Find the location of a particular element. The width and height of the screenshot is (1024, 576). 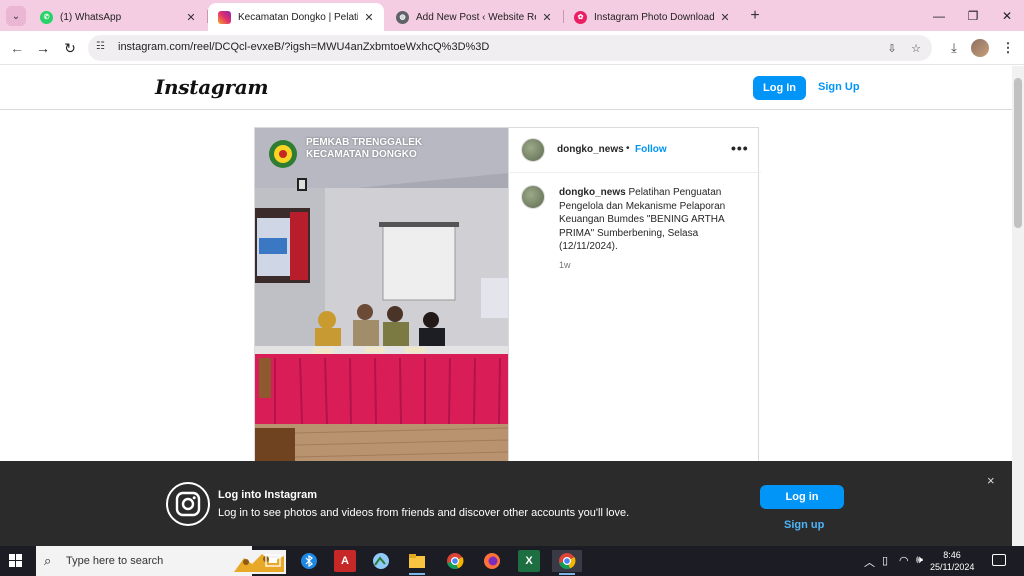

post-author-header: dongko_news • Follow ••• is located at coordinates (635, 150).